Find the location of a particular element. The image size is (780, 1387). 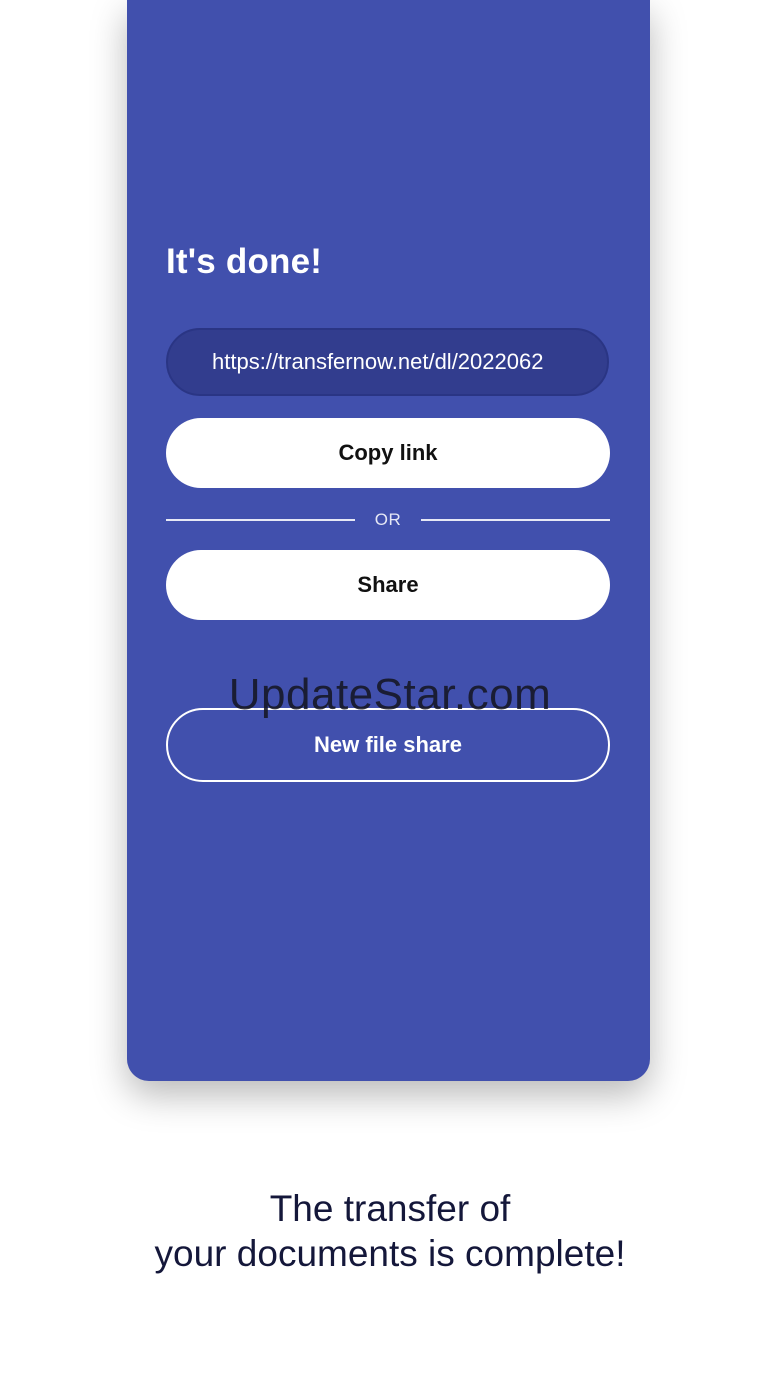

new-file-share-button: New file share is located at coordinates (388, 745).